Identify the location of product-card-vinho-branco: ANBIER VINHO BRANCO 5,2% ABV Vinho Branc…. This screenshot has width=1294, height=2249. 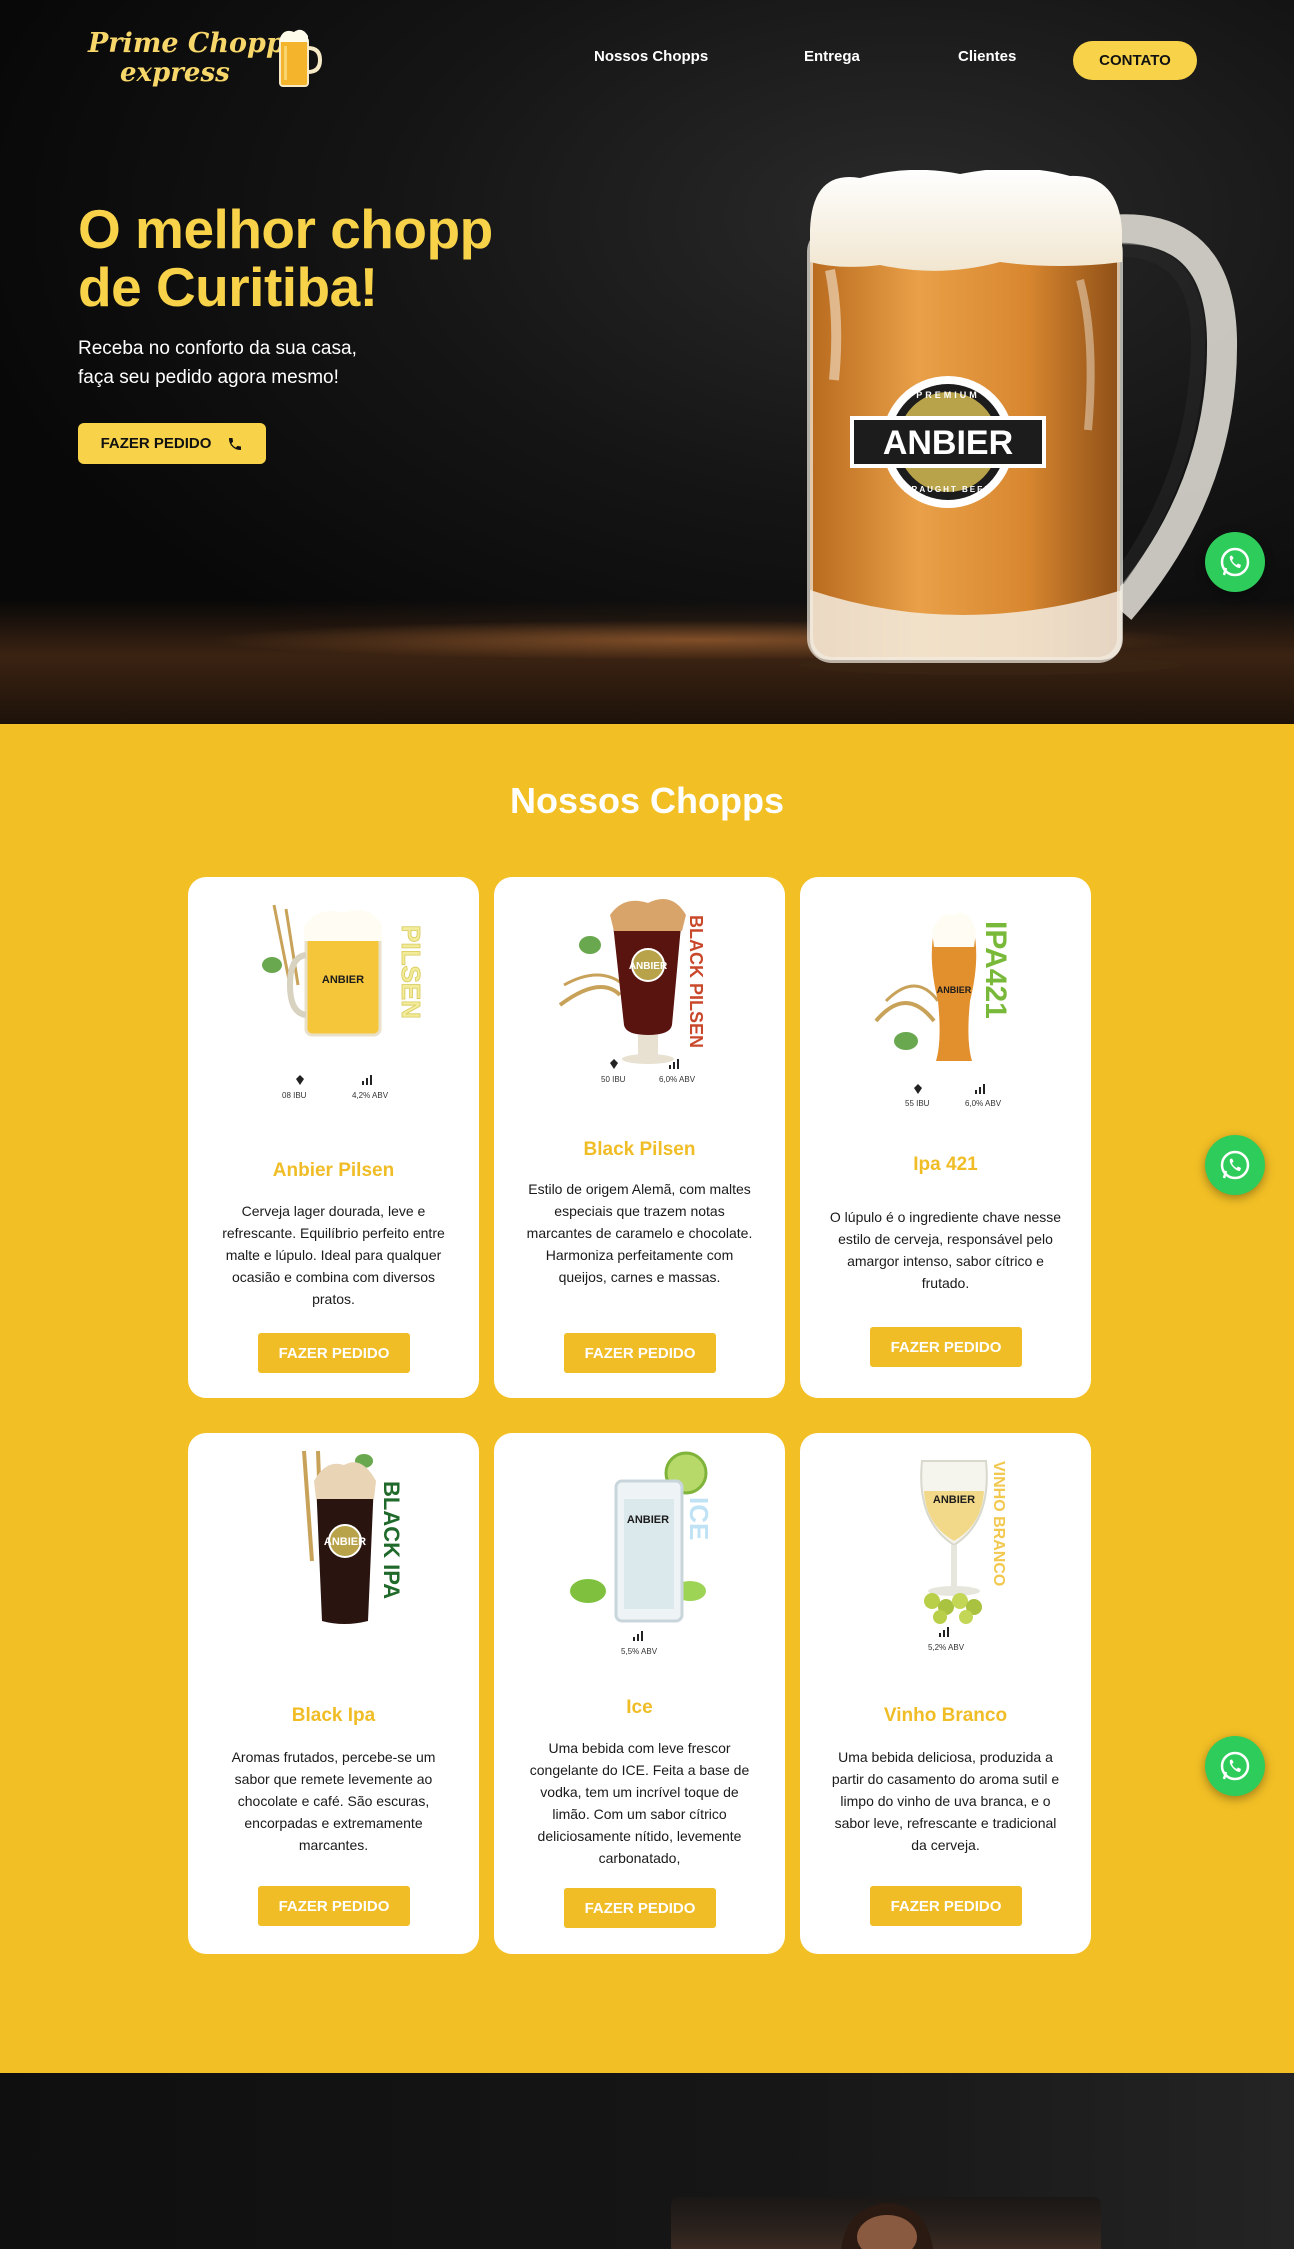
(945, 1693).